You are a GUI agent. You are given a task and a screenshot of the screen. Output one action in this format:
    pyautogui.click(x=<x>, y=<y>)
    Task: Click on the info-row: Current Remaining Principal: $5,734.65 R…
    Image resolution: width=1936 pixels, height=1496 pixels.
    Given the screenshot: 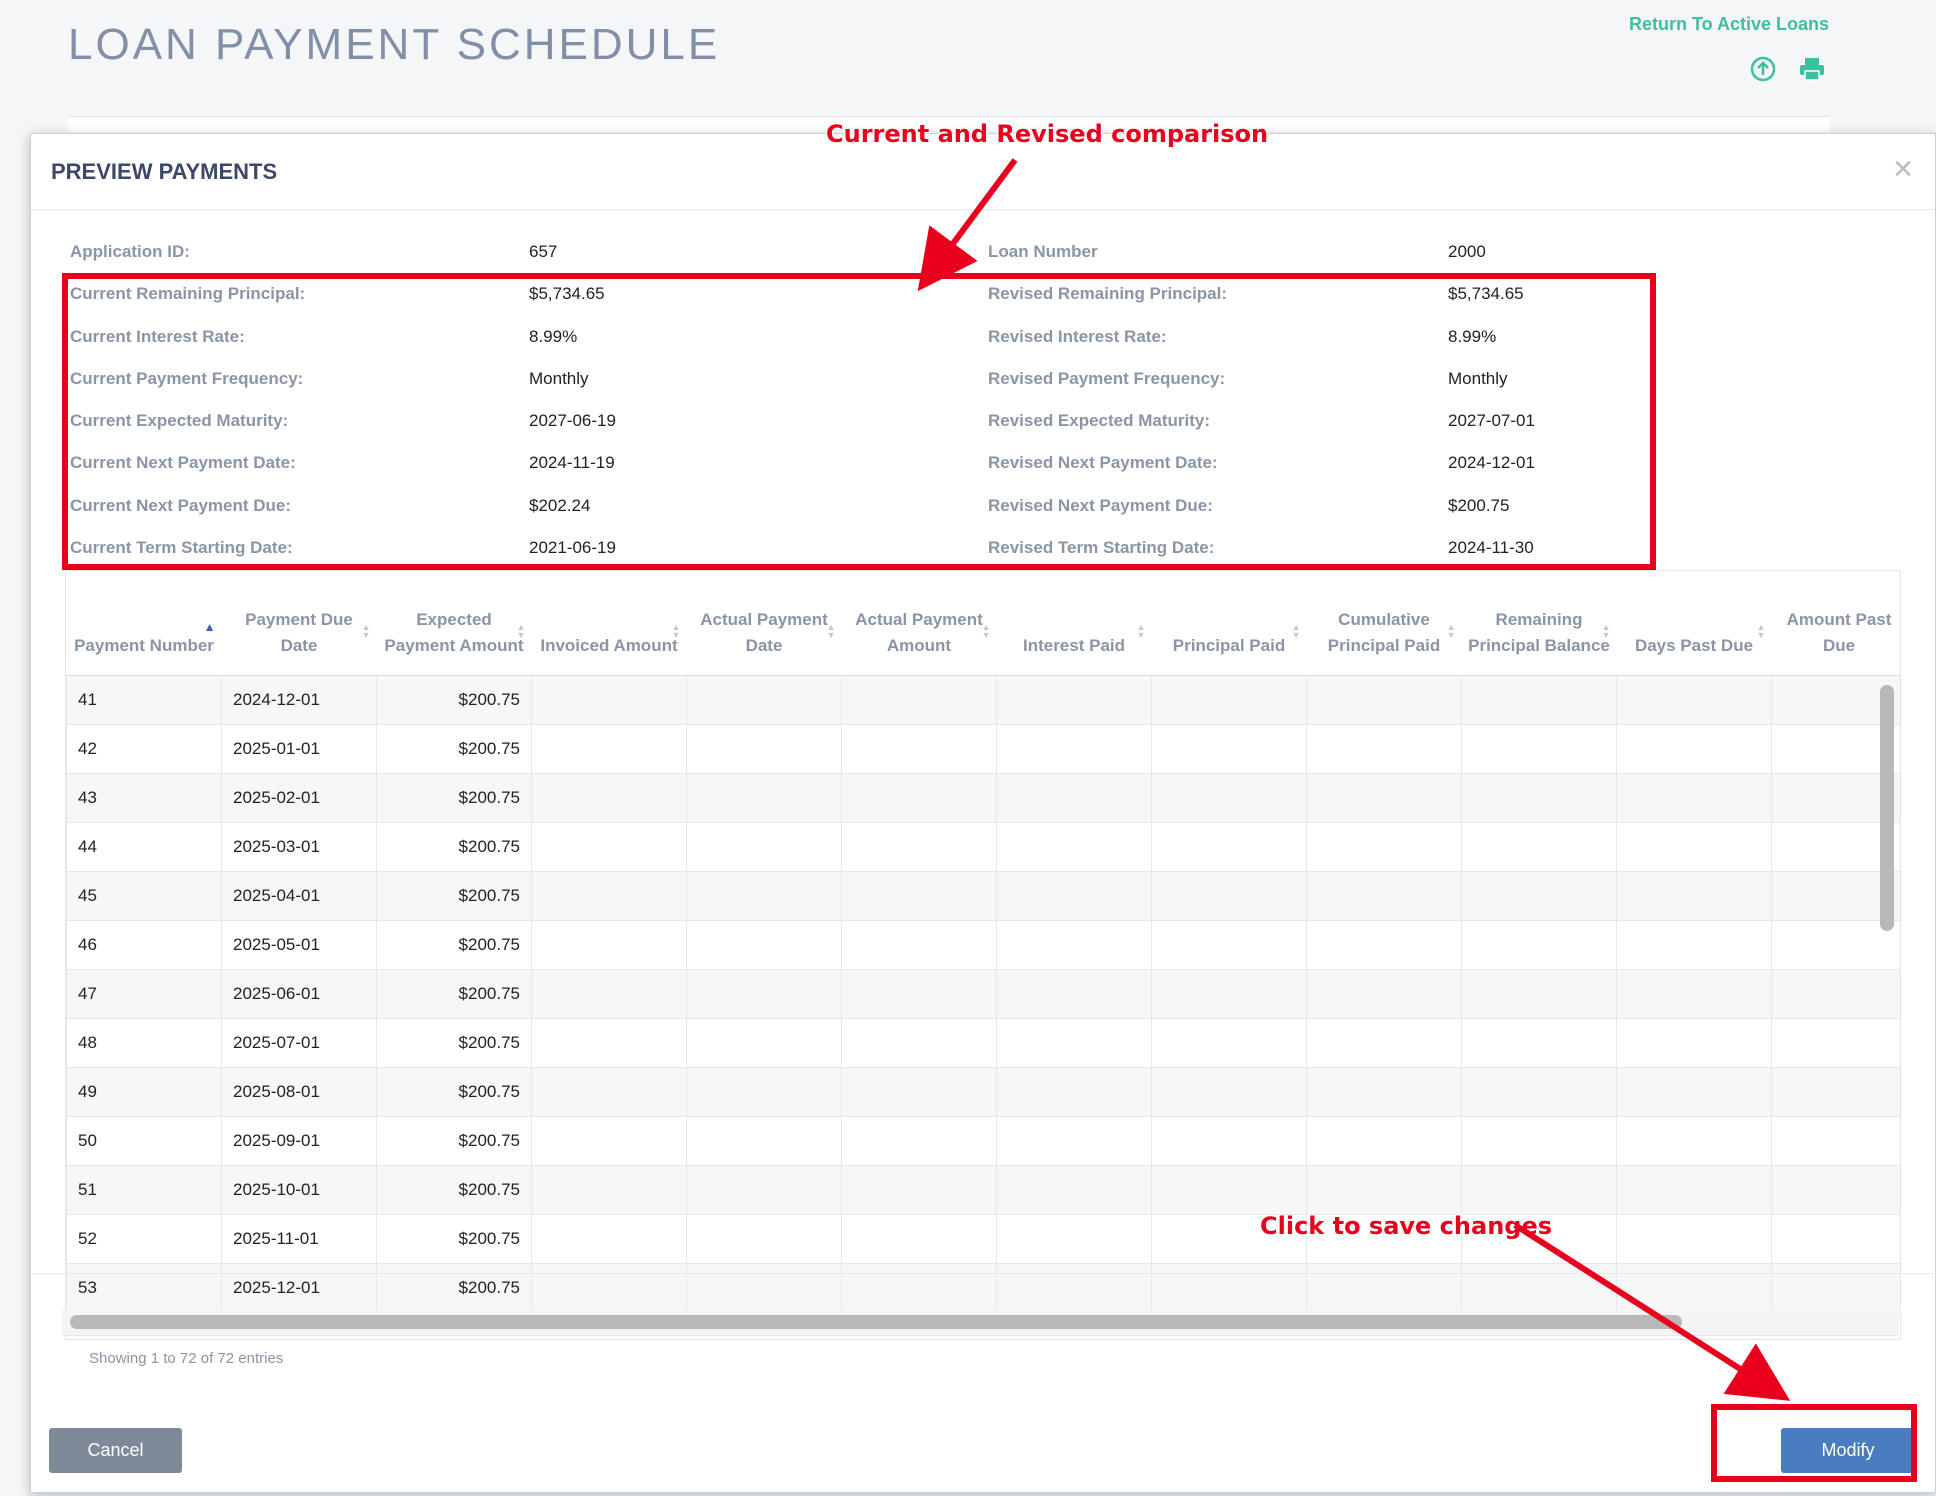 What is the action you would take?
    pyautogui.click(x=980, y=294)
    